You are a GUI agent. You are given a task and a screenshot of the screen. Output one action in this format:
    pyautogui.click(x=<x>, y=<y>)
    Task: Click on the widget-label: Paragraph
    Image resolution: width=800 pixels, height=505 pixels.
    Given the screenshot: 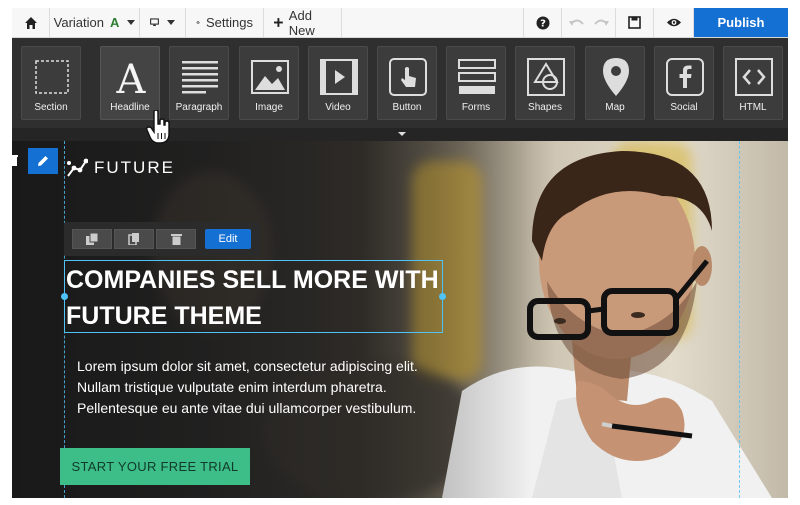 What is the action you would take?
    pyautogui.click(x=199, y=107)
    